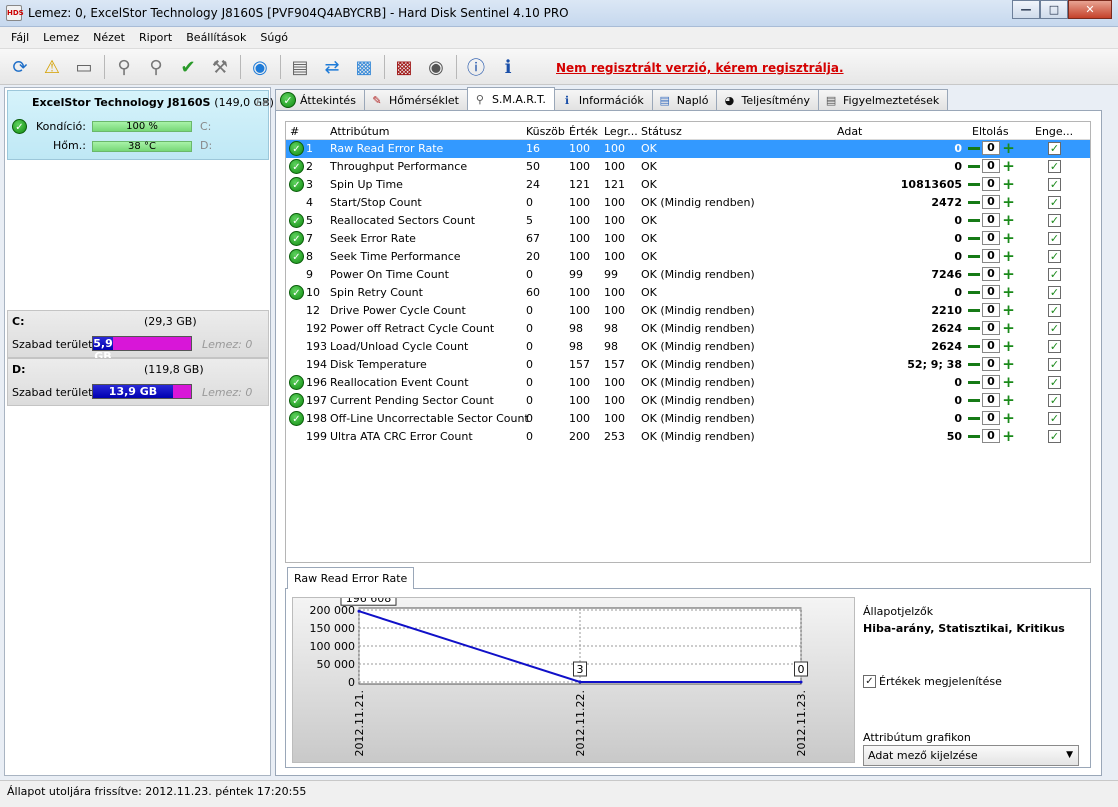 The image size is (1118, 807). I want to click on menu-file: Fájl, so click(20, 37).